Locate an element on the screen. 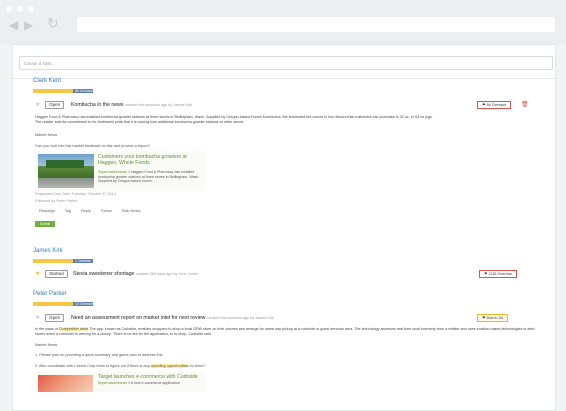  delete-icon: 🗑 is located at coordinates (525, 104).